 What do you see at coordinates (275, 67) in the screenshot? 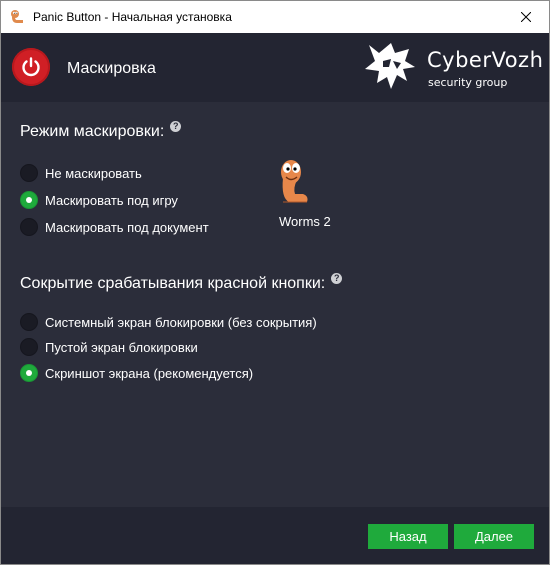
I see `header: Маскировка CyberVozh security group` at bounding box center [275, 67].